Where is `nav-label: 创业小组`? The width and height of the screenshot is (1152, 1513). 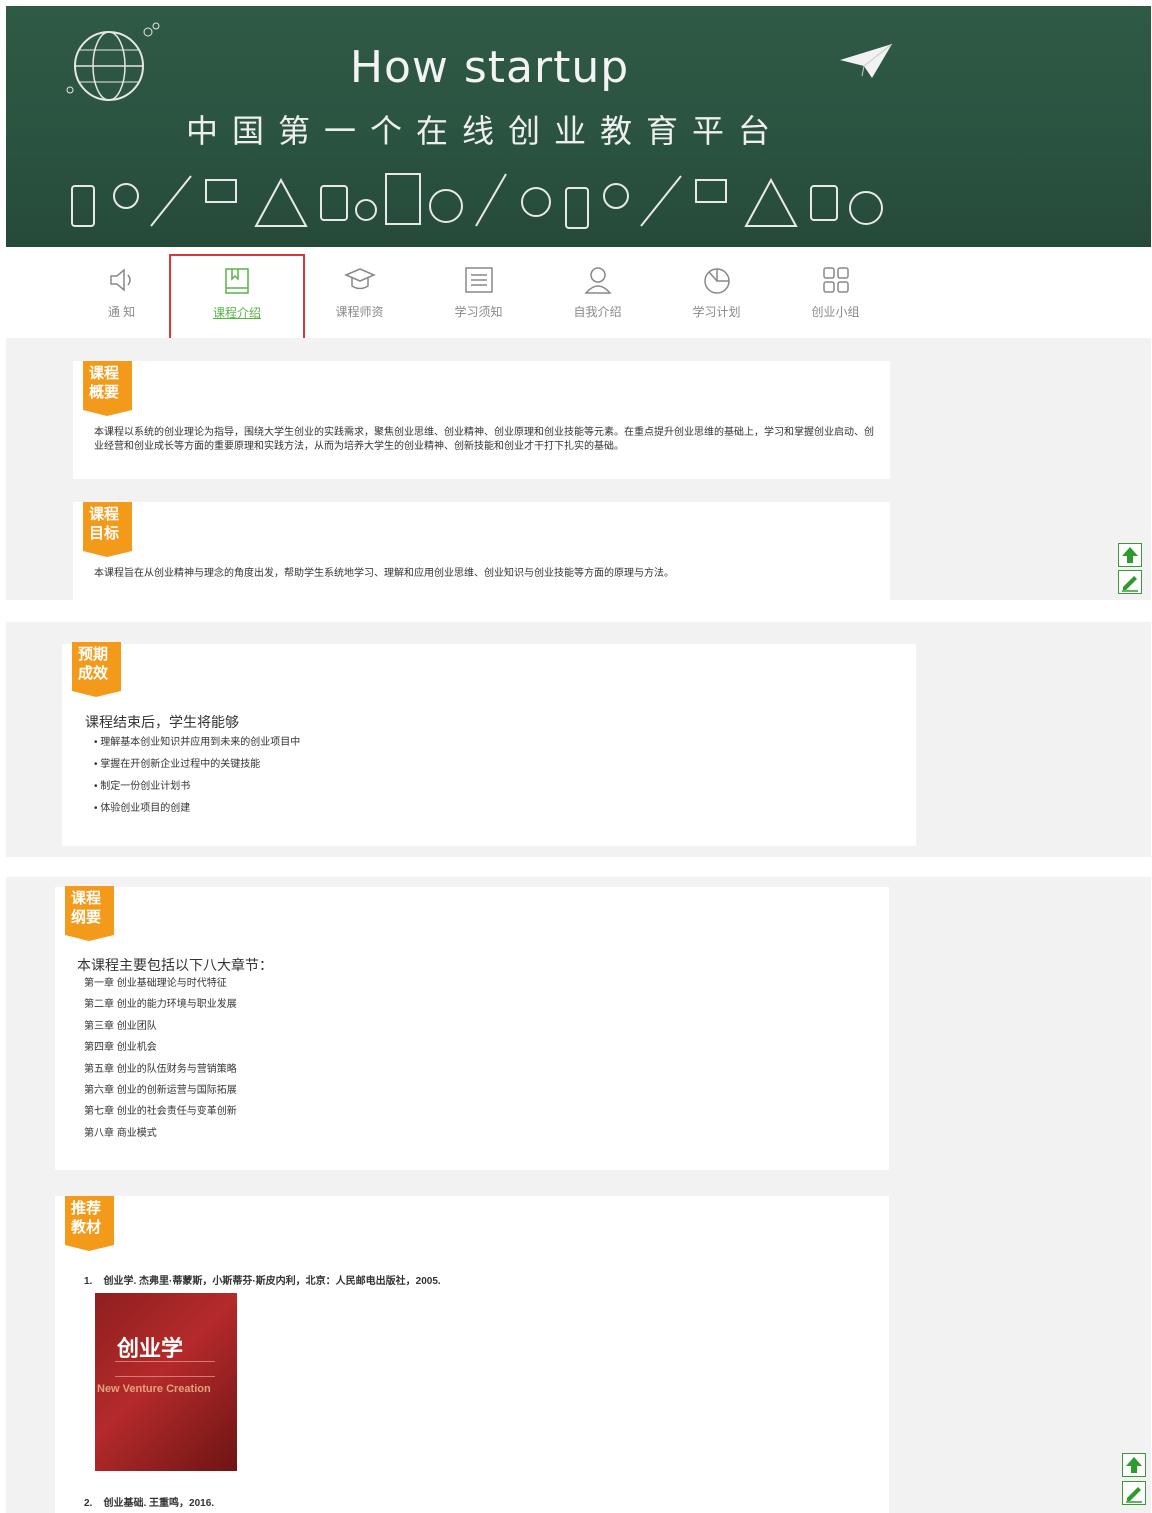
nav-label: 创业小组 is located at coordinates (835, 312).